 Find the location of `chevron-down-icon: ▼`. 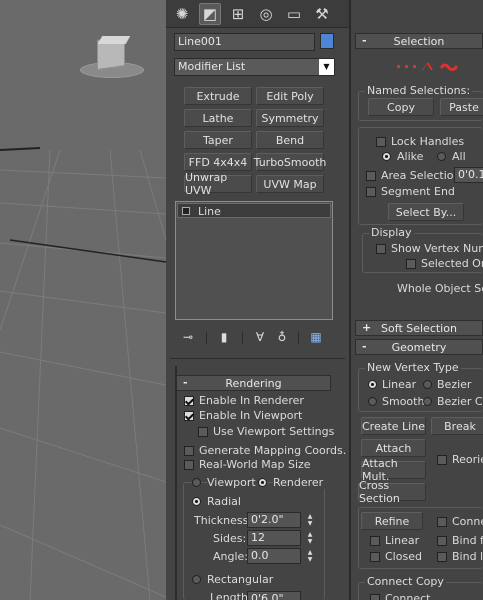

chevron-down-icon: ▼ is located at coordinates (326, 67).